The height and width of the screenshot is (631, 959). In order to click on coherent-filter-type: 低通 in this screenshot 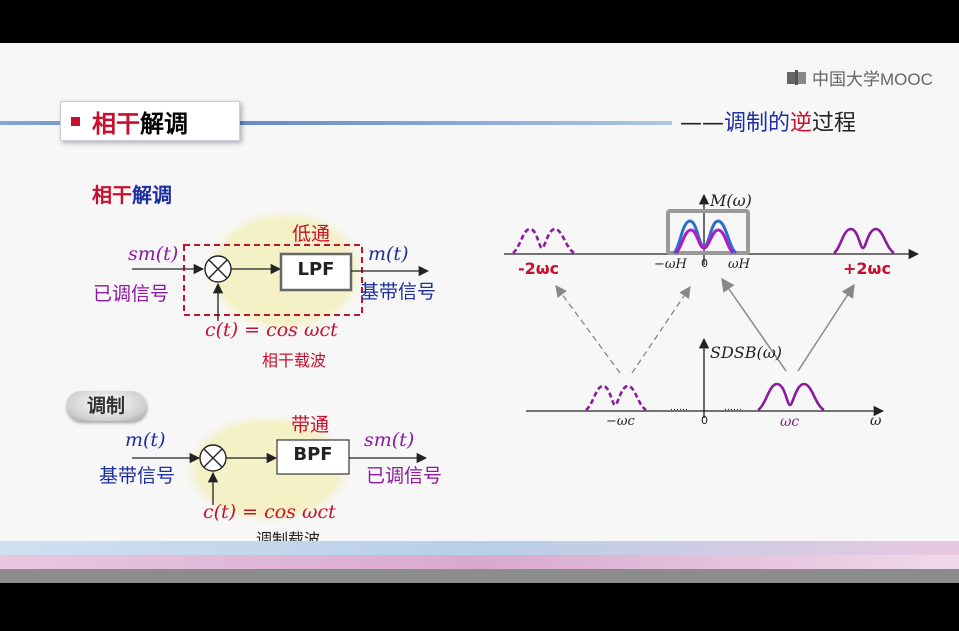, I will do `click(311, 234)`.